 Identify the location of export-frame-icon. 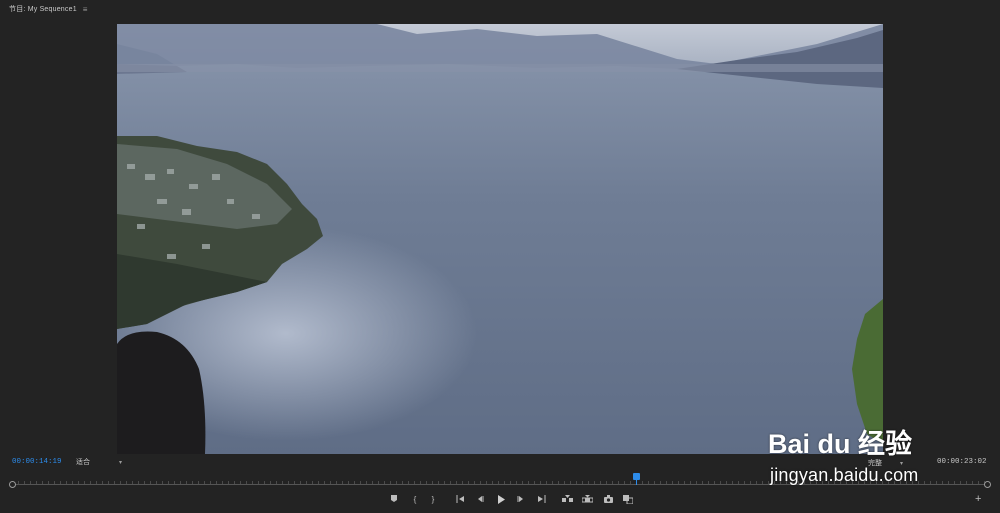
(608, 499).